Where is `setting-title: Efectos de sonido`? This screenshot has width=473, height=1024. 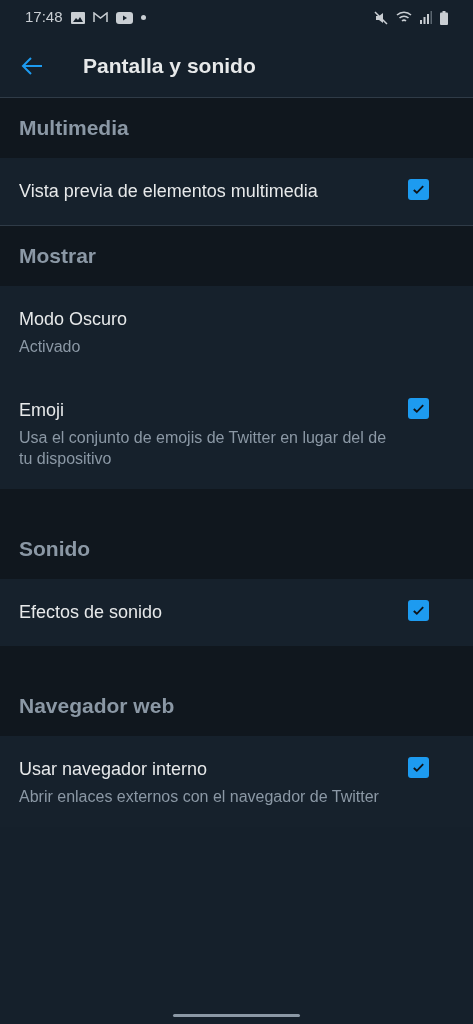
setting-title: Efectos de sonido is located at coordinates (91, 612).